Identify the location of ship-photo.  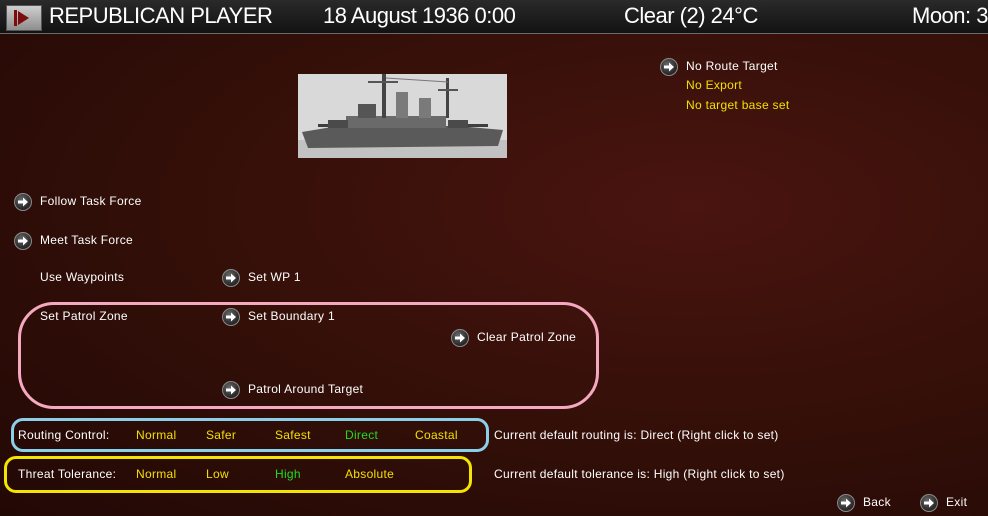
(402, 116).